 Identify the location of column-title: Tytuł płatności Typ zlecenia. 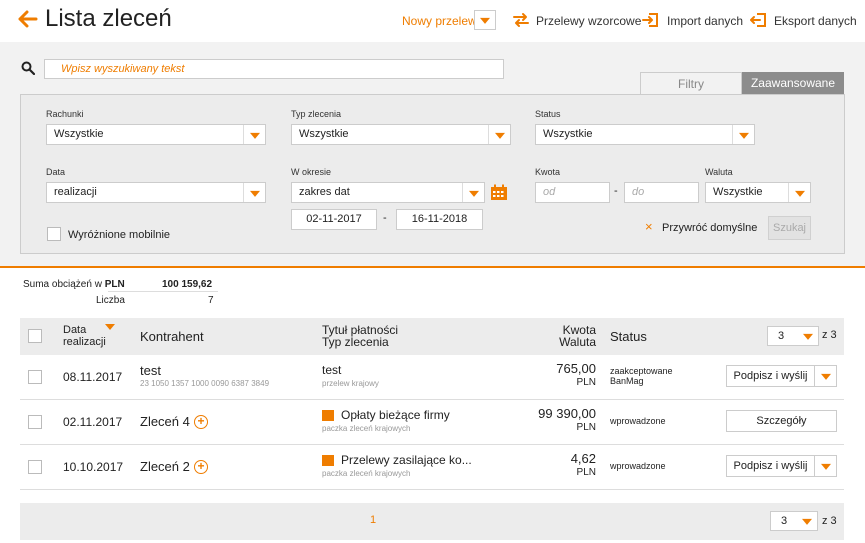
(360, 336).